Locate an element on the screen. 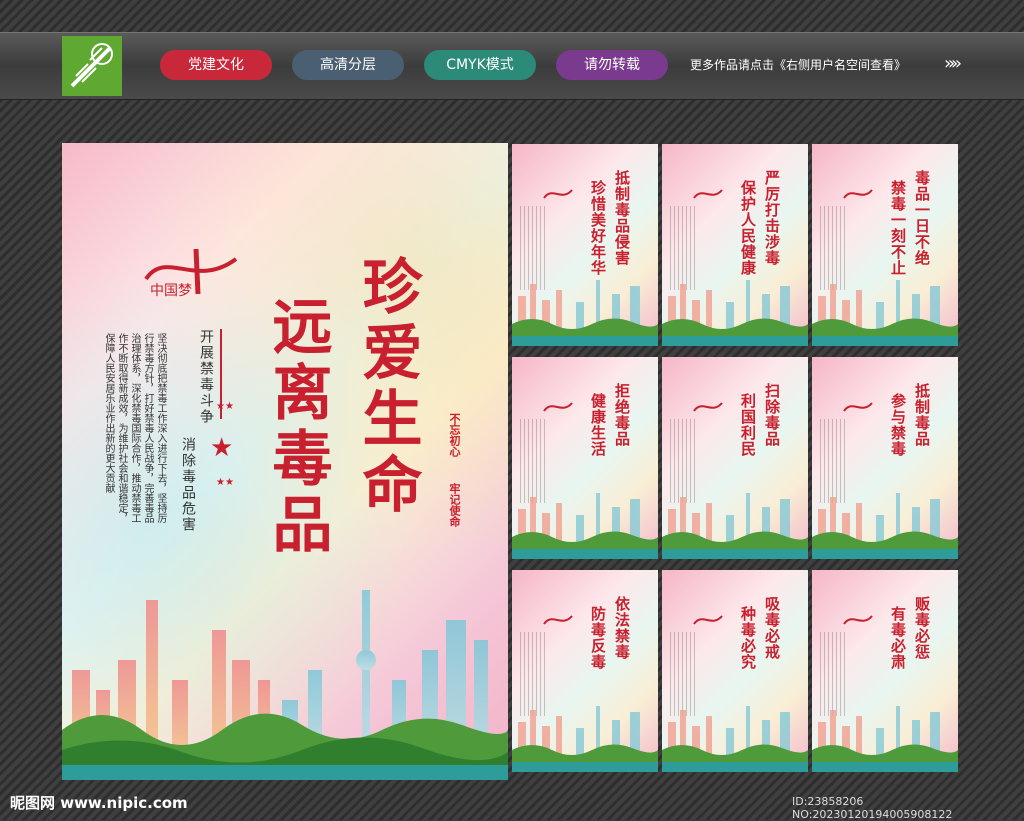 The width and height of the screenshot is (1024, 821). small-poster: 扫除毒品 利国利民 is located at coordinates (735, 458).